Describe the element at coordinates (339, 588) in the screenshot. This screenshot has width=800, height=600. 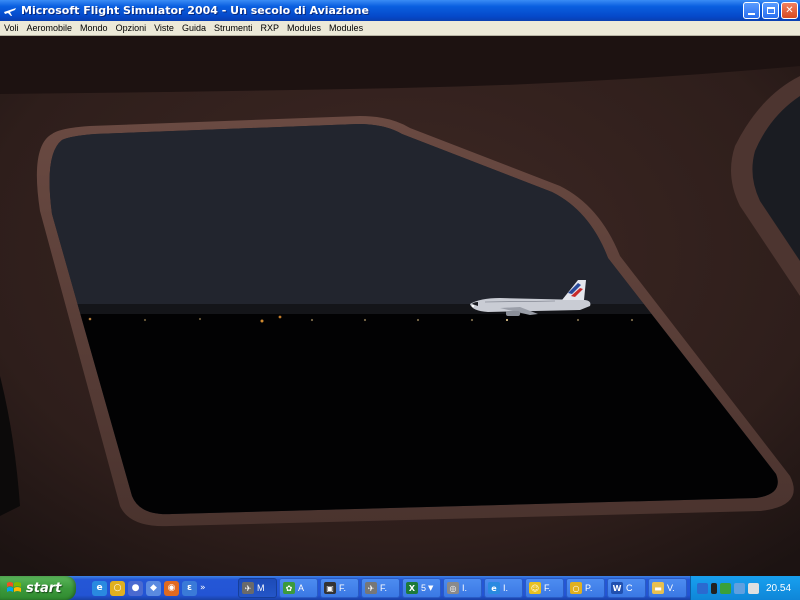
I see `task-button-3: ▣ F.` at that location.